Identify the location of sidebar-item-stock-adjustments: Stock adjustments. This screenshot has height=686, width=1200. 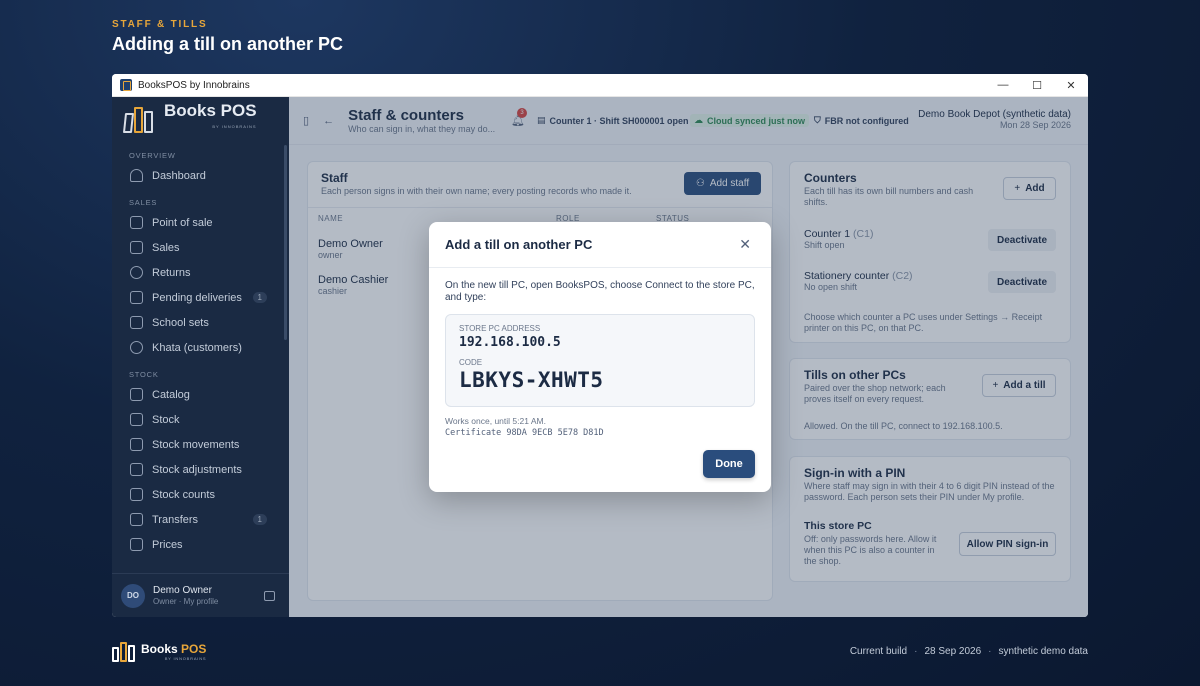
(200, 469).